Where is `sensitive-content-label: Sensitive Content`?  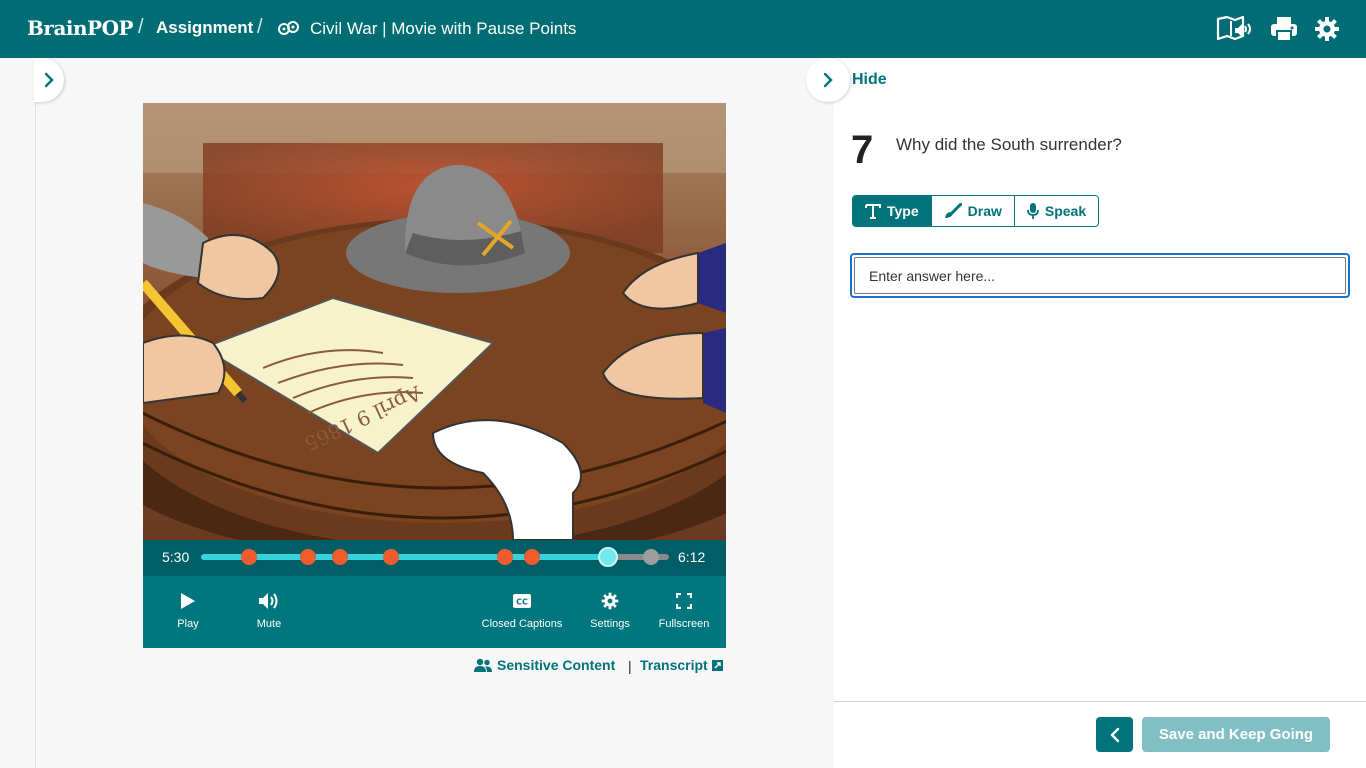 sensitive-content-label: Sensitive Content is located at coordinates (556, 665).